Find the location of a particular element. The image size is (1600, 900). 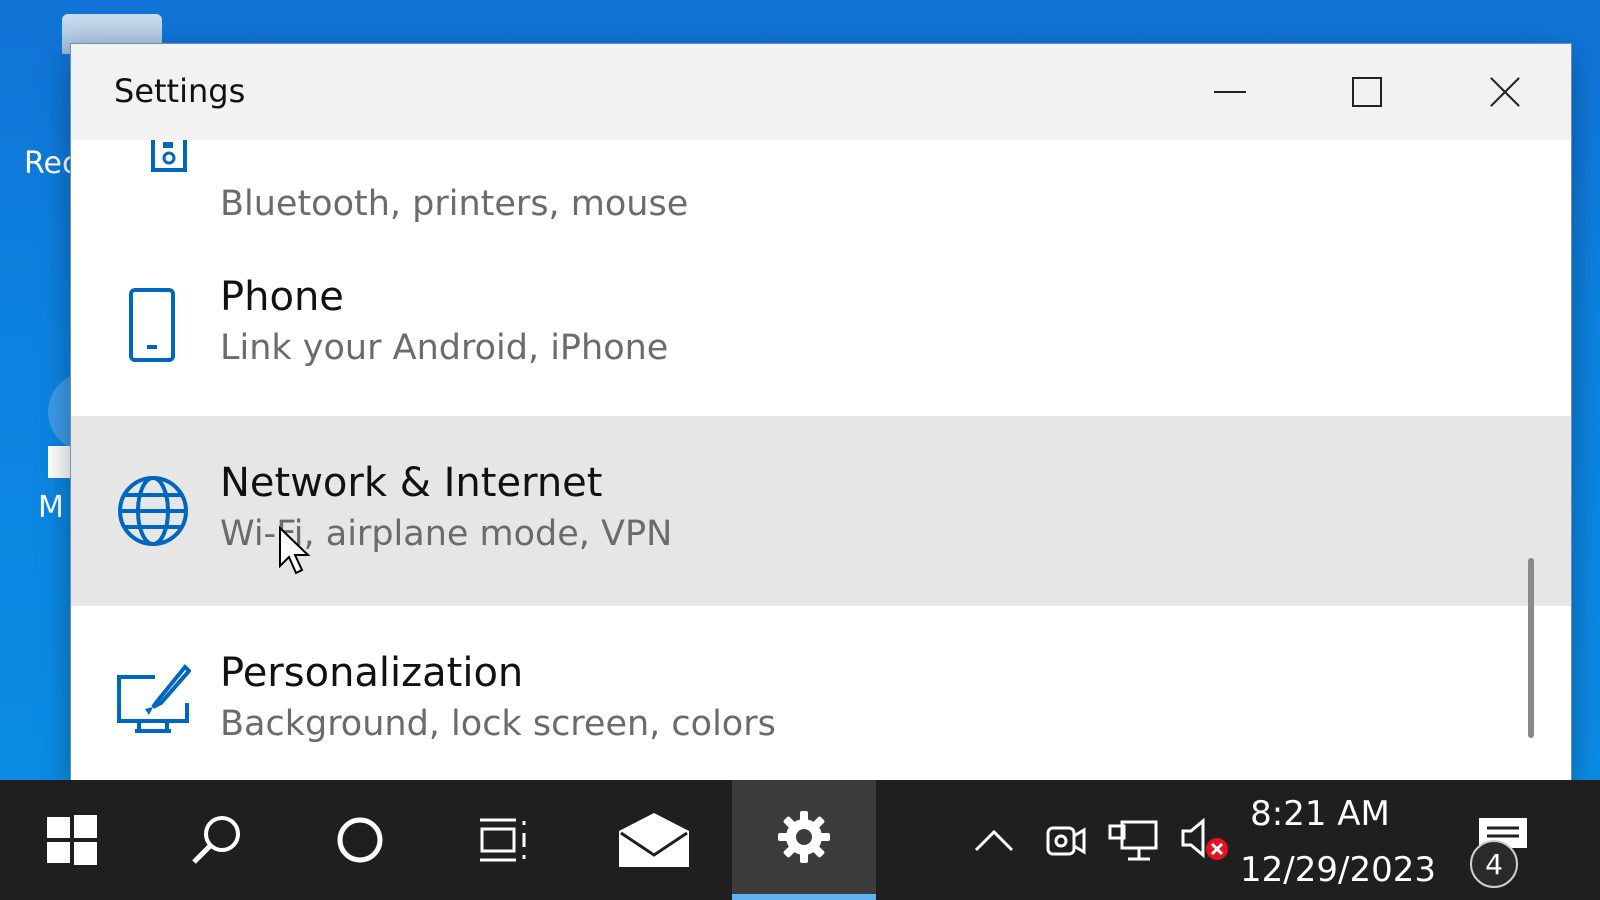

close-icon is located at coordinates (1504, 92).